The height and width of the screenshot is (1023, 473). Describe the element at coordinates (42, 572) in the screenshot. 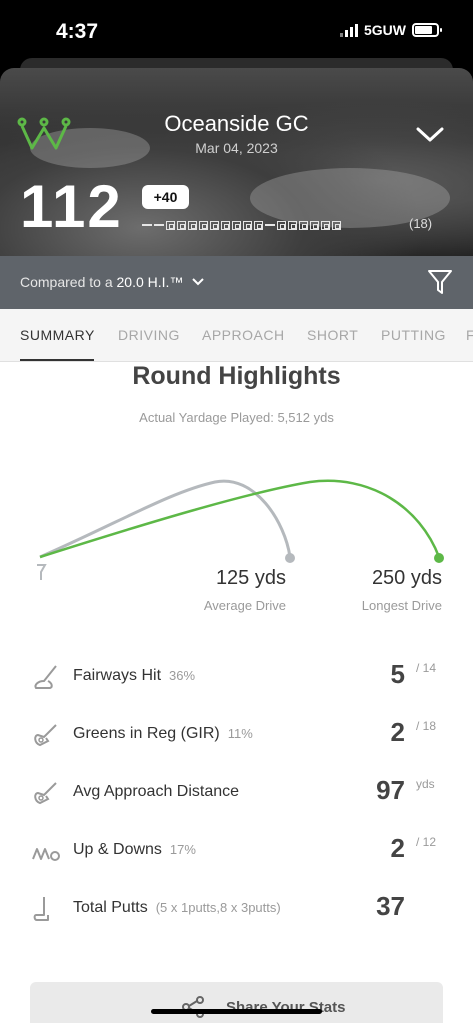

I see `tee-icon` at that location.